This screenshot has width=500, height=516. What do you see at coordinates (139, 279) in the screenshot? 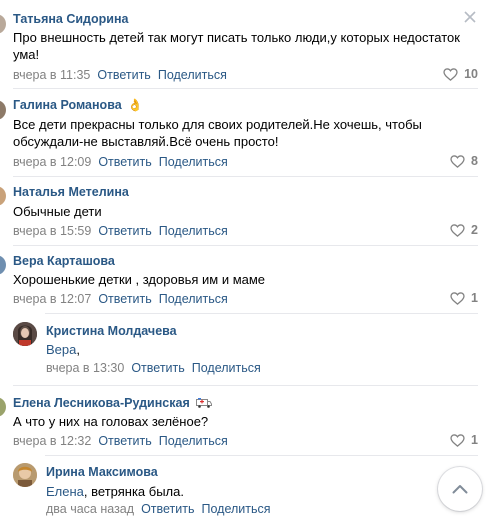
I see `comment-text: Хорошенькие детки , здоровья им и маме` at bounding box center [139, 279].